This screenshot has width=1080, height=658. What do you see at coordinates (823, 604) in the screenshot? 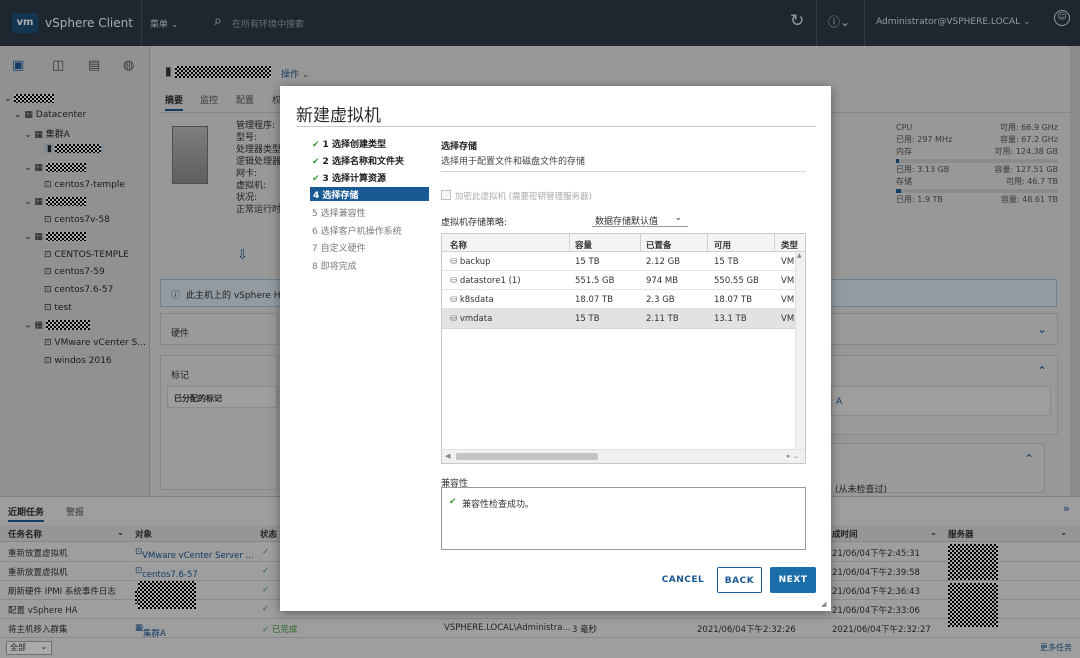
I see `resize-handle-icon: ◢` at bounding box center [823, 604].